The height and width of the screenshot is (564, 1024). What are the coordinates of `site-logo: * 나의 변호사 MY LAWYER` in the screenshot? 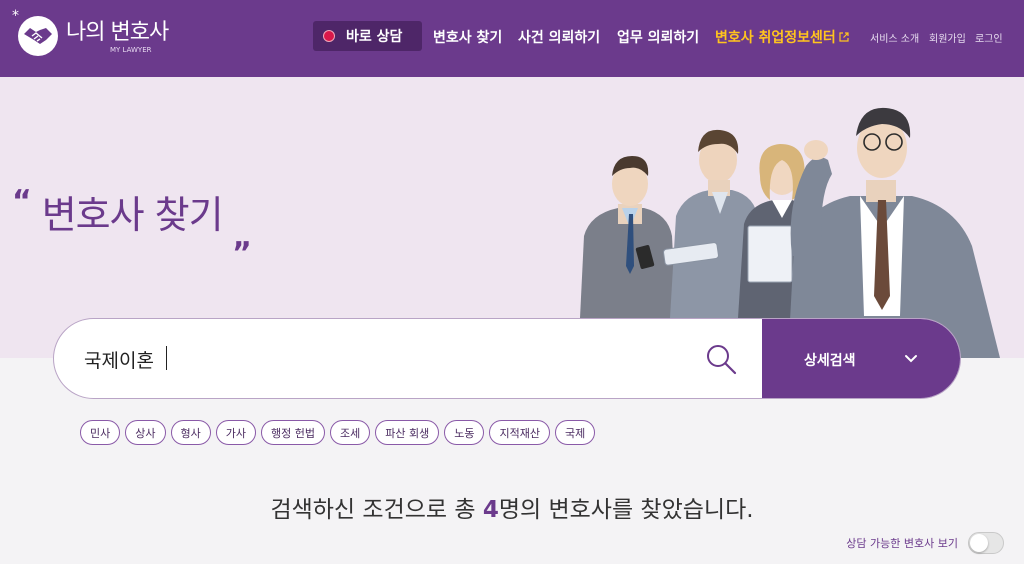 It's located at (97, 34).